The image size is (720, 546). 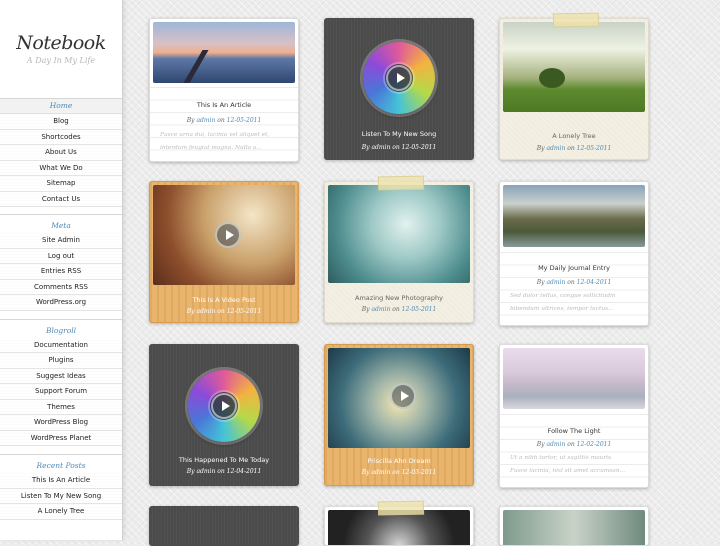 What do you see at coordinates (574, 268) in the screenshot?
I see `post-title: My Daily Journal Entry` at bounding box center [574, 268].